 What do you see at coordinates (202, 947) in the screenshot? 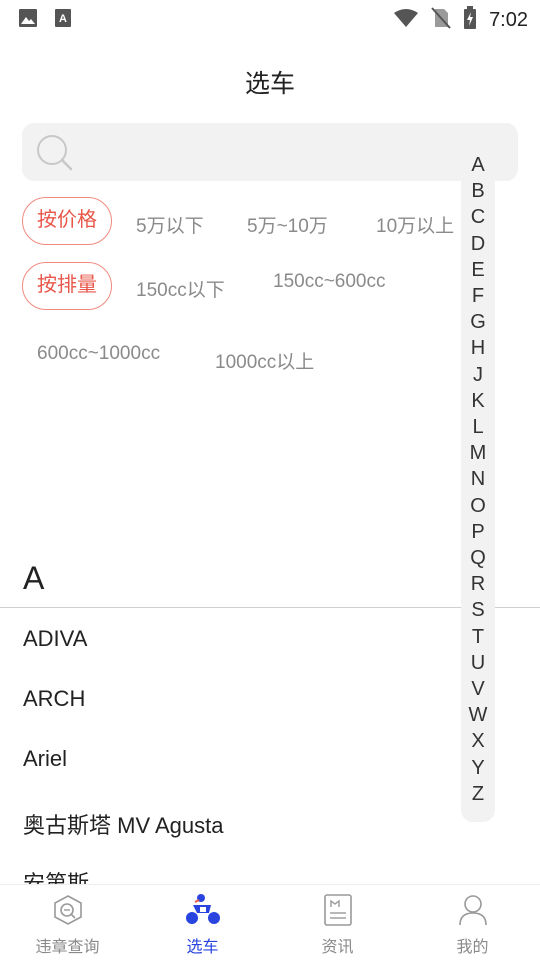
I see `tab-label-select-car: 选车` at bounding box center [202, 947].